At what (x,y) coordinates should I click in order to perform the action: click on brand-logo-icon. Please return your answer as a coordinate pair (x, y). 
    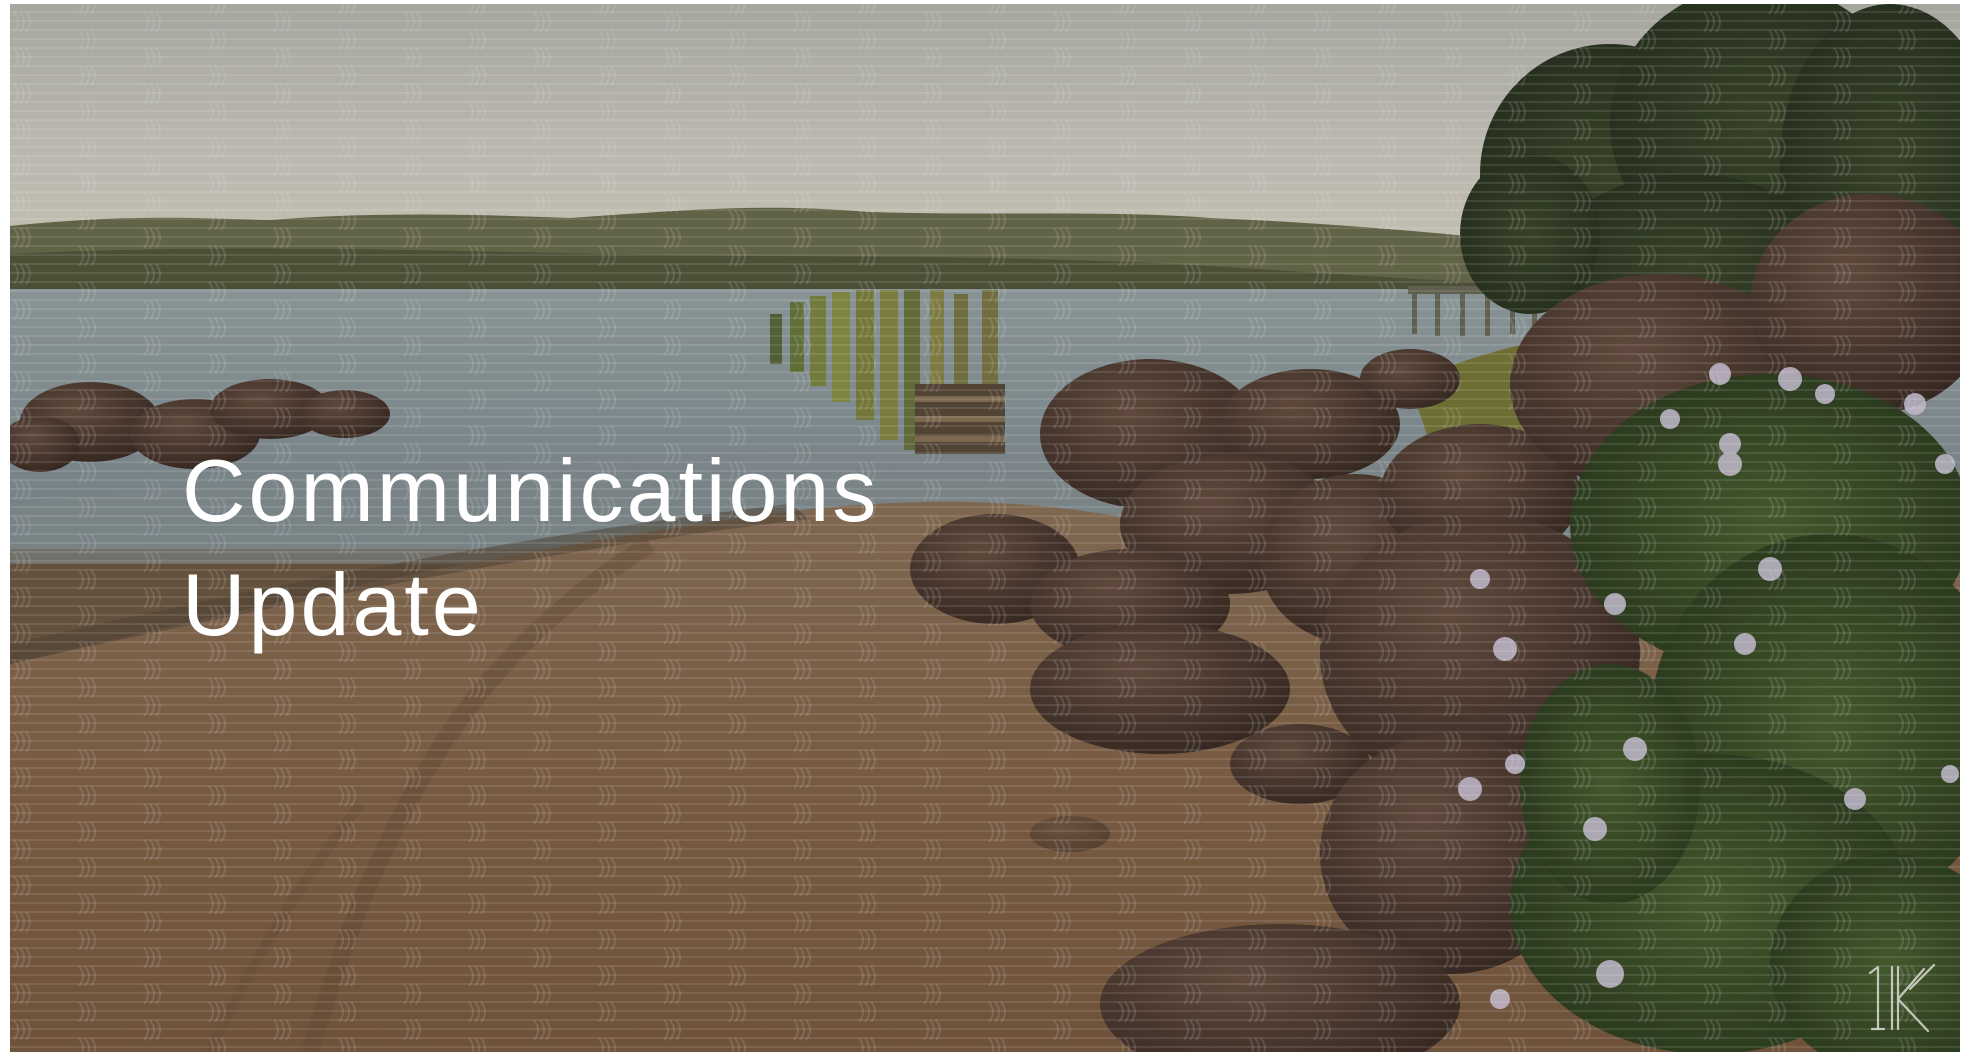
    Looking at the image, I should click on (1902, 998).